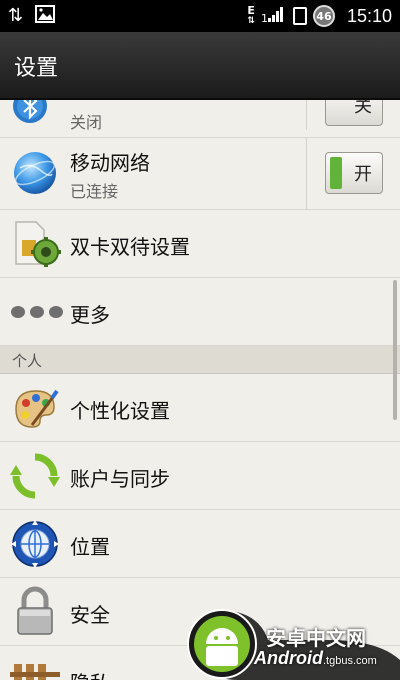  What do you see at coordinates (336, 173) in the screenshot?
I see `toggle-on-indicator` at bounding box center [336, 173].